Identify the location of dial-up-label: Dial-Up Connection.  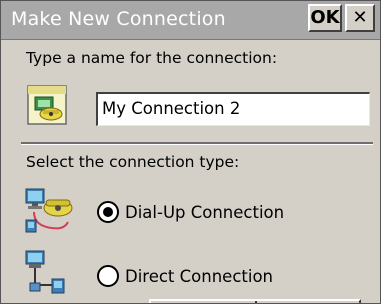
(205, 212).